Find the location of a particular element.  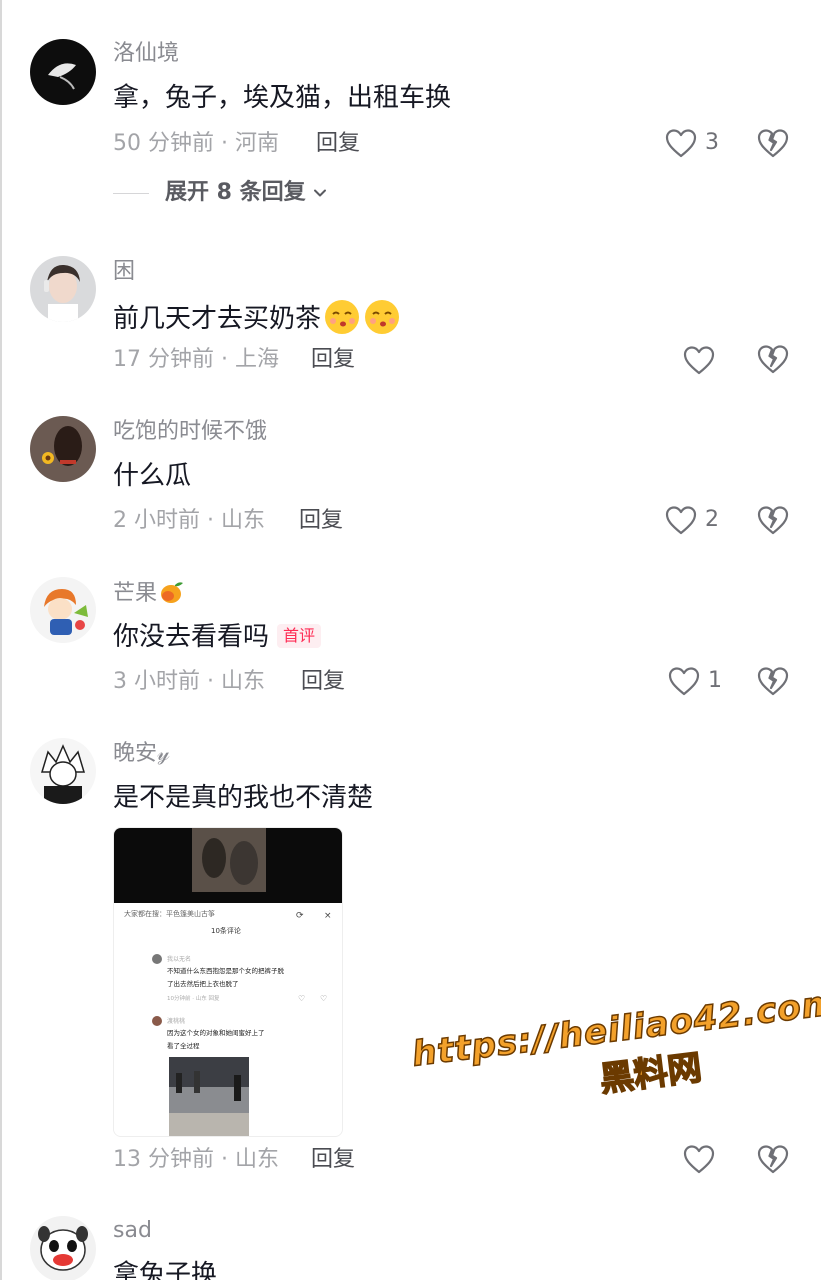

close-icon: × is located at coordinates (328, 916).